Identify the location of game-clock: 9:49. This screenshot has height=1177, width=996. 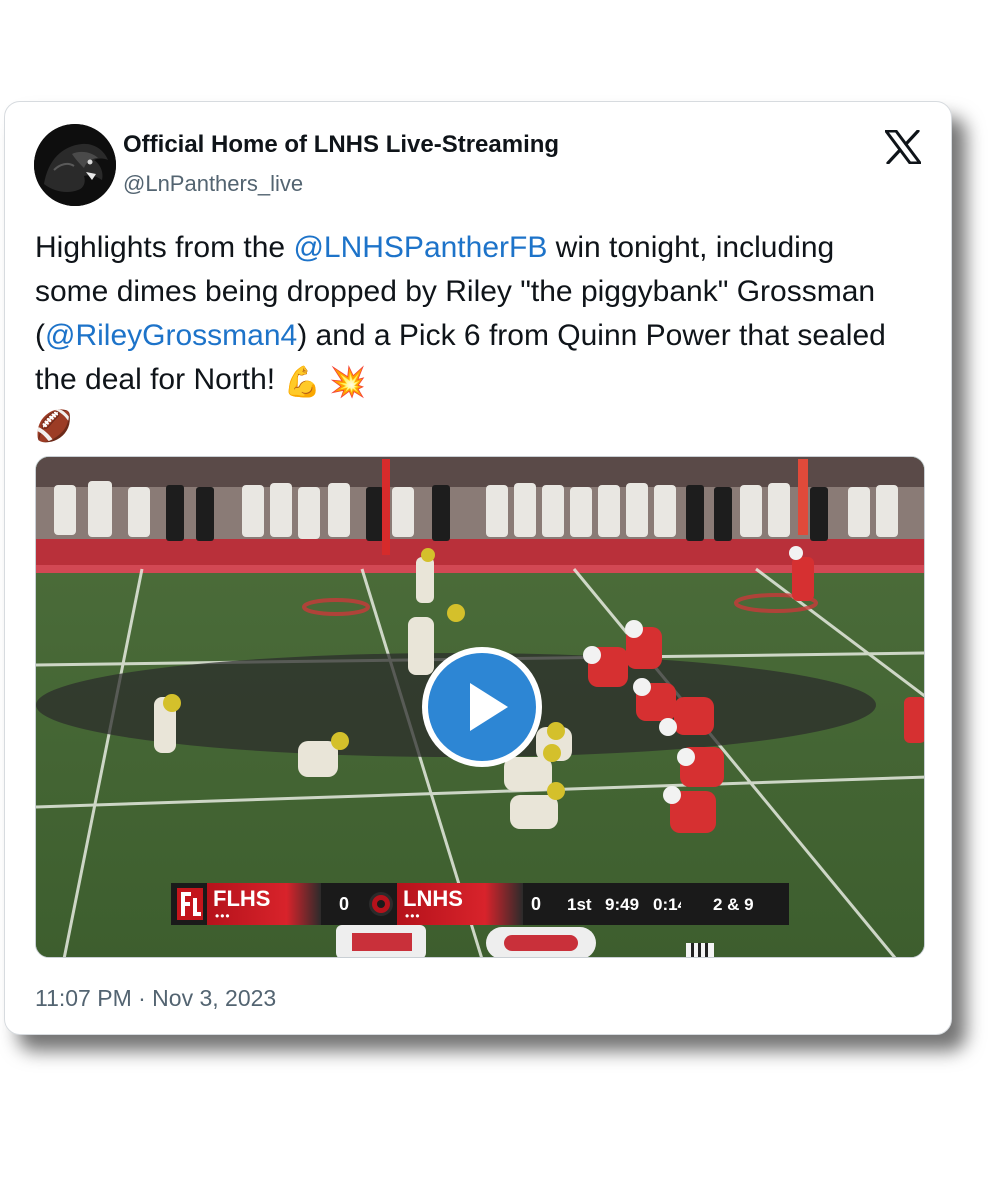
(622, 904).